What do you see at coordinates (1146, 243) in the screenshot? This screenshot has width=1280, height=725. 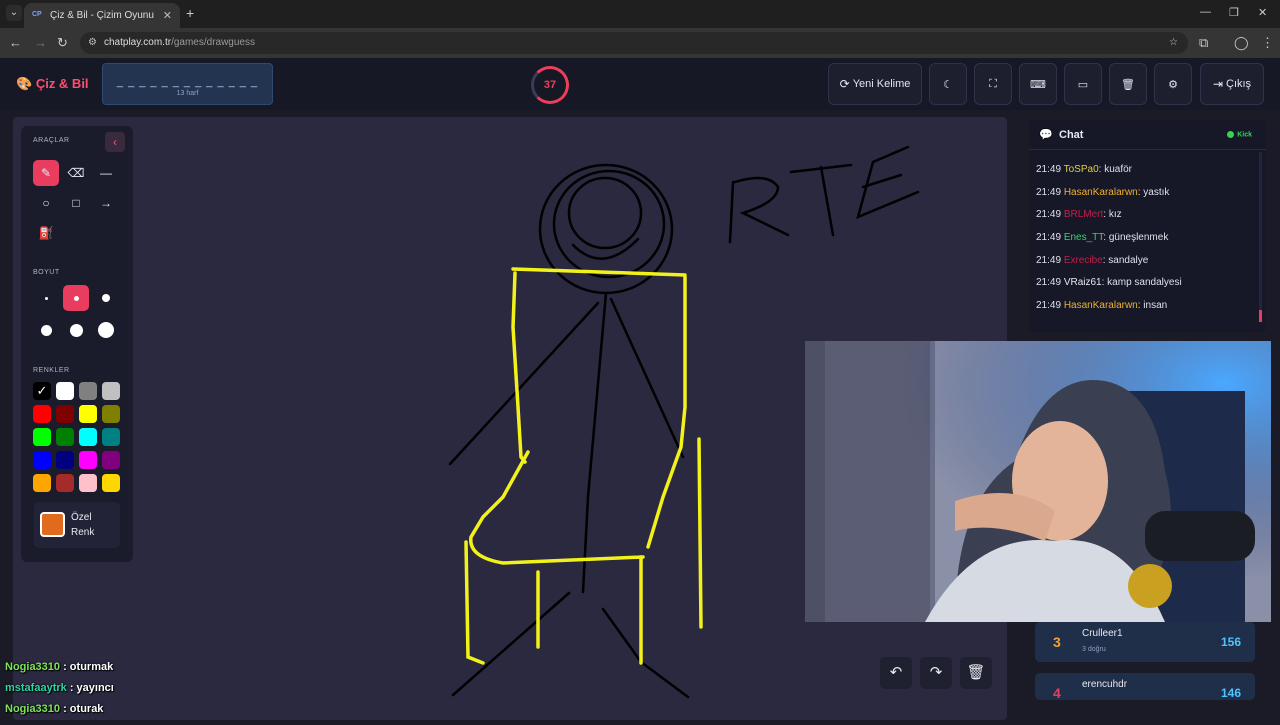 I see `chat-message: 21:49 Enes_TT: güneşlenmek` at bounding box center [1146, 243].